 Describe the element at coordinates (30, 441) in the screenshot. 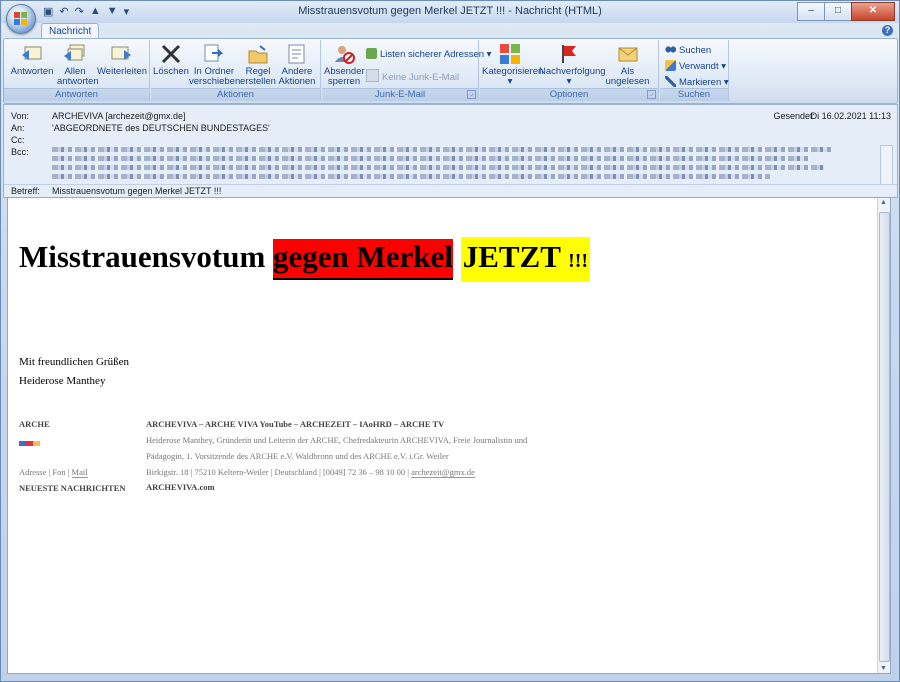

I see `language-flags-icon` at that location.